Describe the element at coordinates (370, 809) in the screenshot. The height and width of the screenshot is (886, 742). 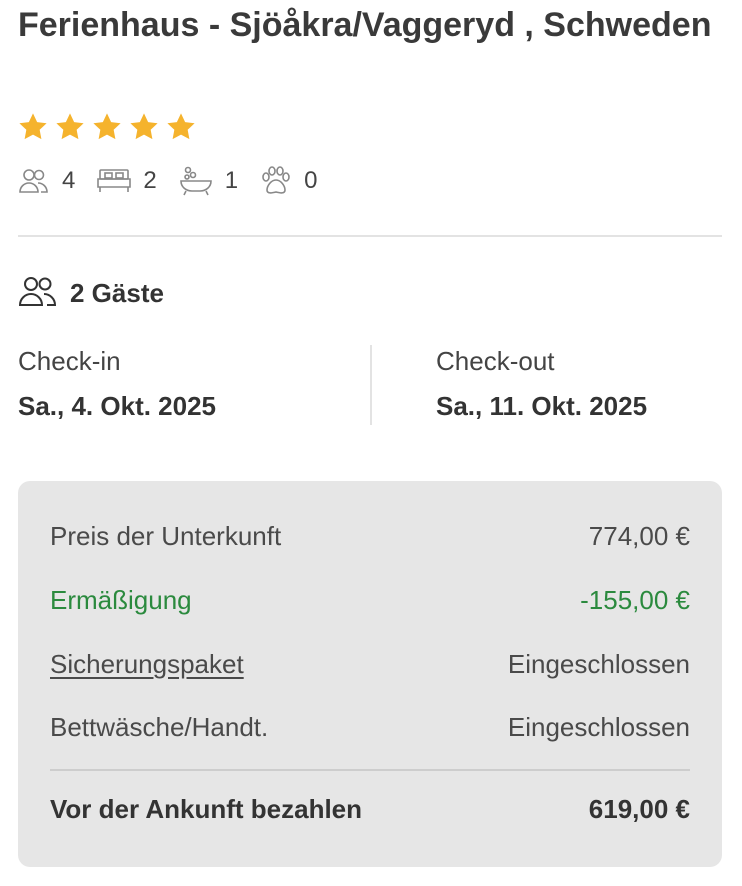
I see `total-row: Vor der Ankunft bezahlen 619,00 €` at that location.